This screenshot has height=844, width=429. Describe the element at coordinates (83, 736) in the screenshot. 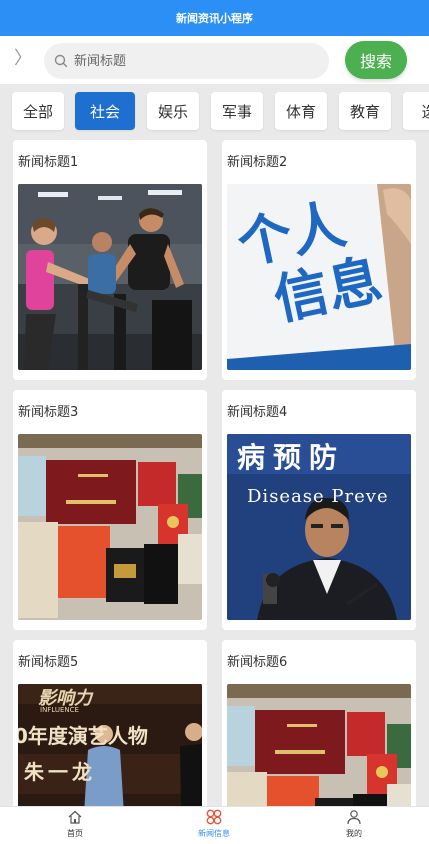

I see `image-text-headline: 0年度演艺人物` at that location.